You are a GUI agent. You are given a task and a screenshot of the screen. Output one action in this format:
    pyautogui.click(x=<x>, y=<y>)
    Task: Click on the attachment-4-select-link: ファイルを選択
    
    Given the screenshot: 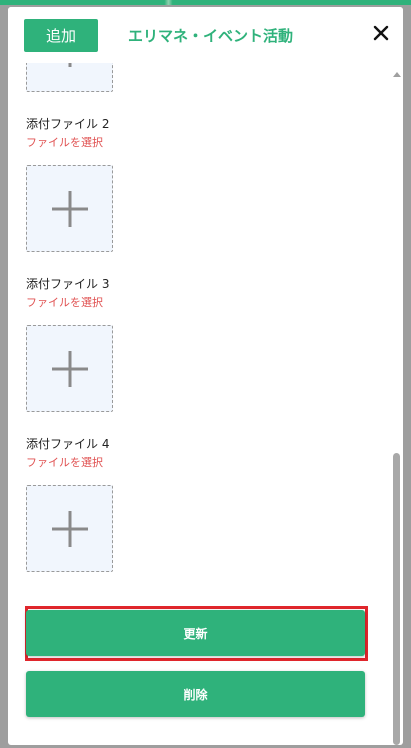 What is the action you would take?
    pyautogui.click(x=64, y=462)
    